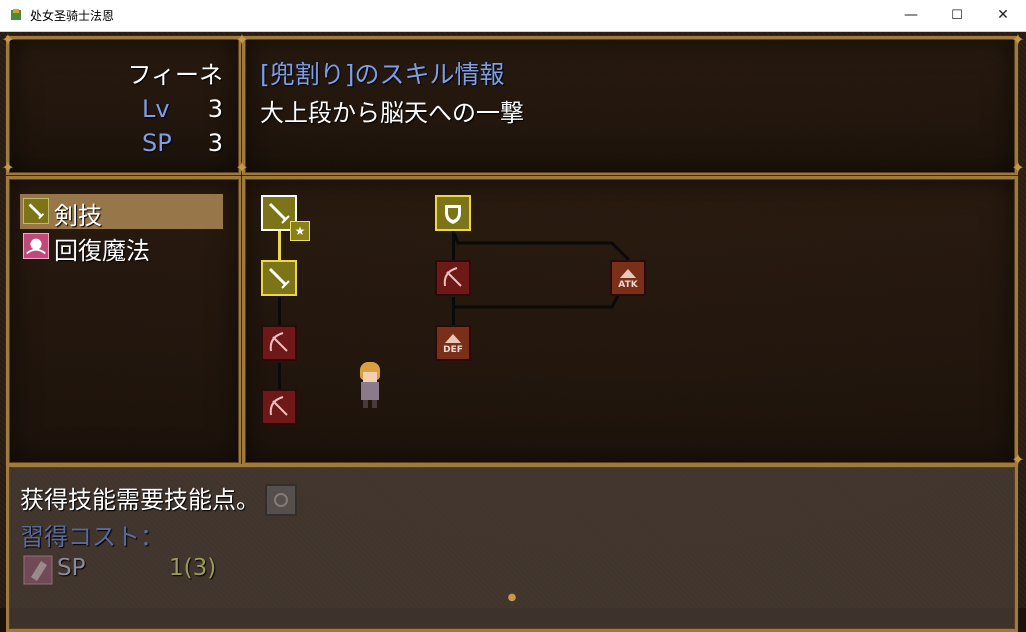  I want to click on sp-value: 3, so click(215, 143).